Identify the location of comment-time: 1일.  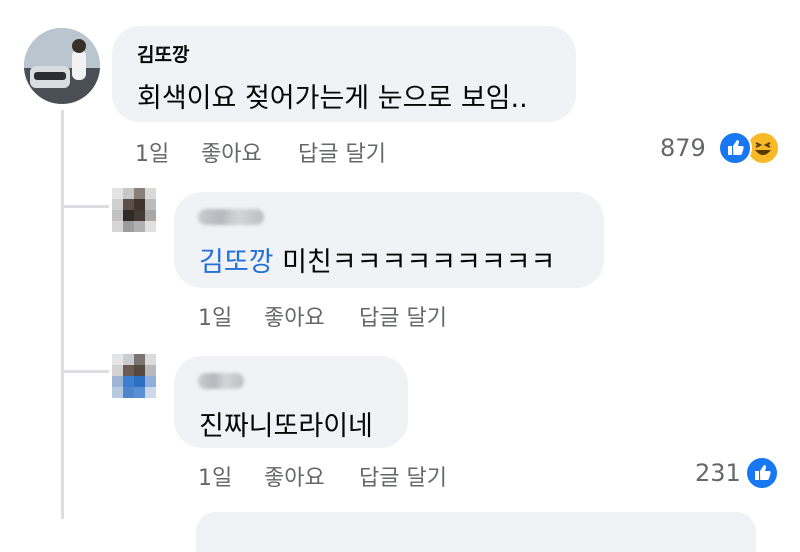
(152, 152).